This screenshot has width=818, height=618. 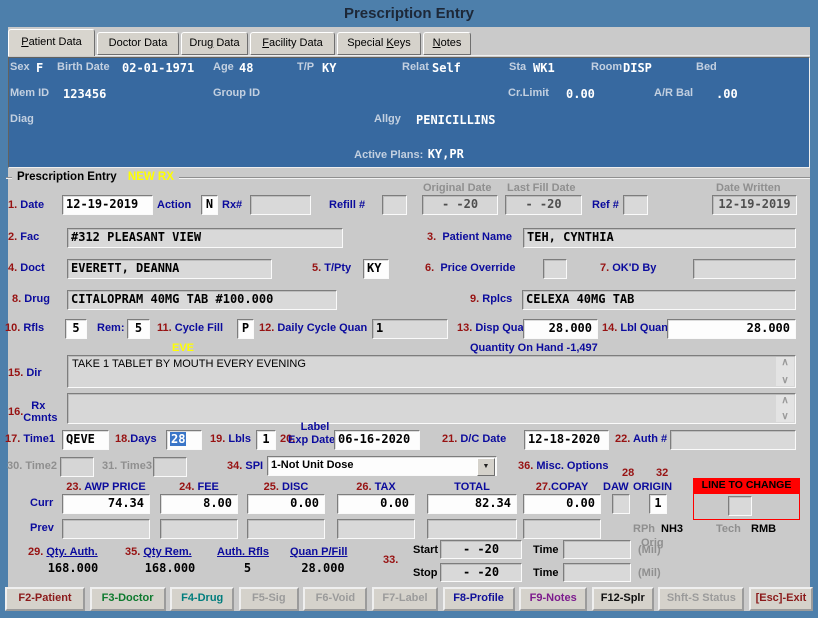 What do you see at coordinates (623, 439) in the screenshot?
I see `field-number: 22.` at bounding box center [623, 439].